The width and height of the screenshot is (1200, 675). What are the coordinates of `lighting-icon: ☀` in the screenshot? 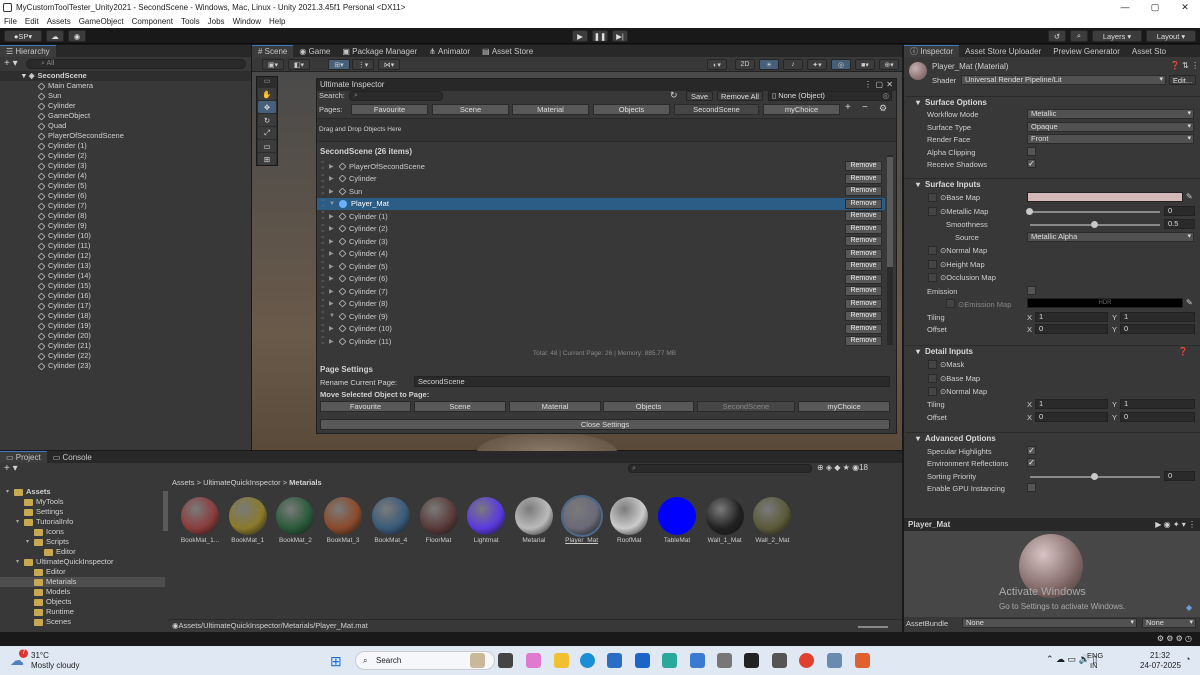 It's located at (769, 64).